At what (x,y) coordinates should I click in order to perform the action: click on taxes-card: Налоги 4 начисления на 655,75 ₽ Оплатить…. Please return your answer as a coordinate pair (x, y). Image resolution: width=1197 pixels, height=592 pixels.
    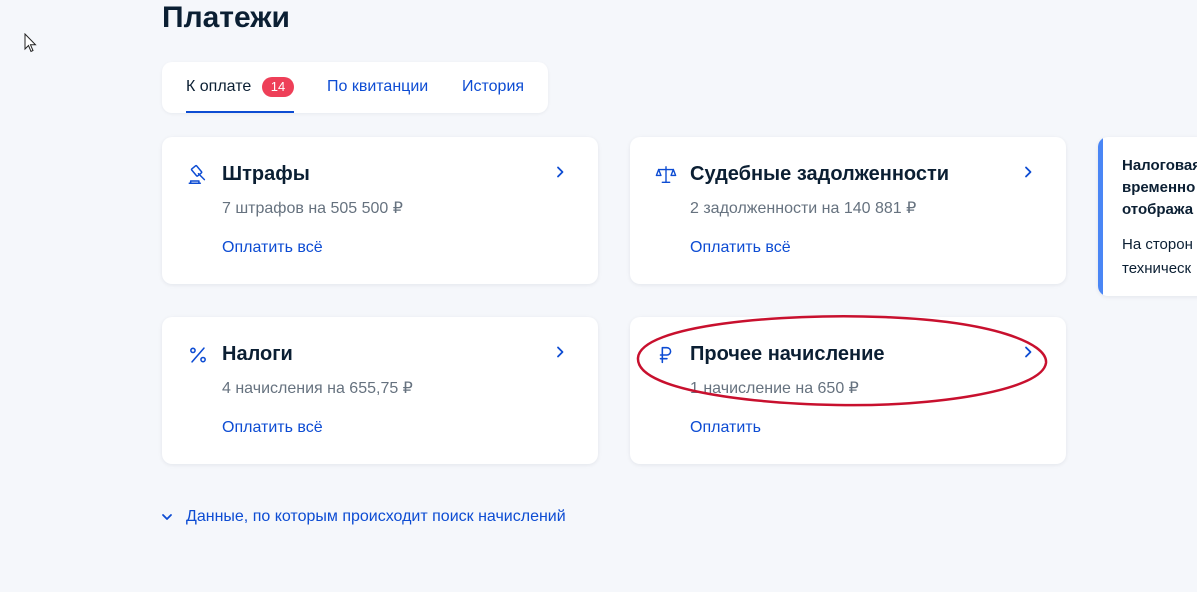
    Looking at the image, I should click on (380, 390).